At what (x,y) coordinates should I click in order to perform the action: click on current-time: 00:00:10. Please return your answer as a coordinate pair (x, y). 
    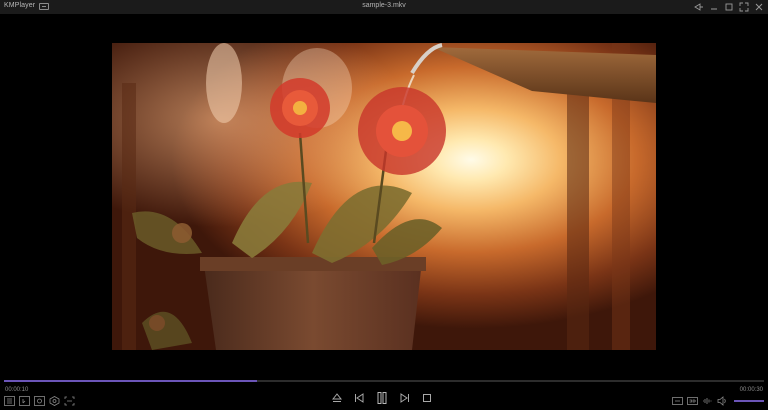
    Looking at the image, I should click on (17, 390).